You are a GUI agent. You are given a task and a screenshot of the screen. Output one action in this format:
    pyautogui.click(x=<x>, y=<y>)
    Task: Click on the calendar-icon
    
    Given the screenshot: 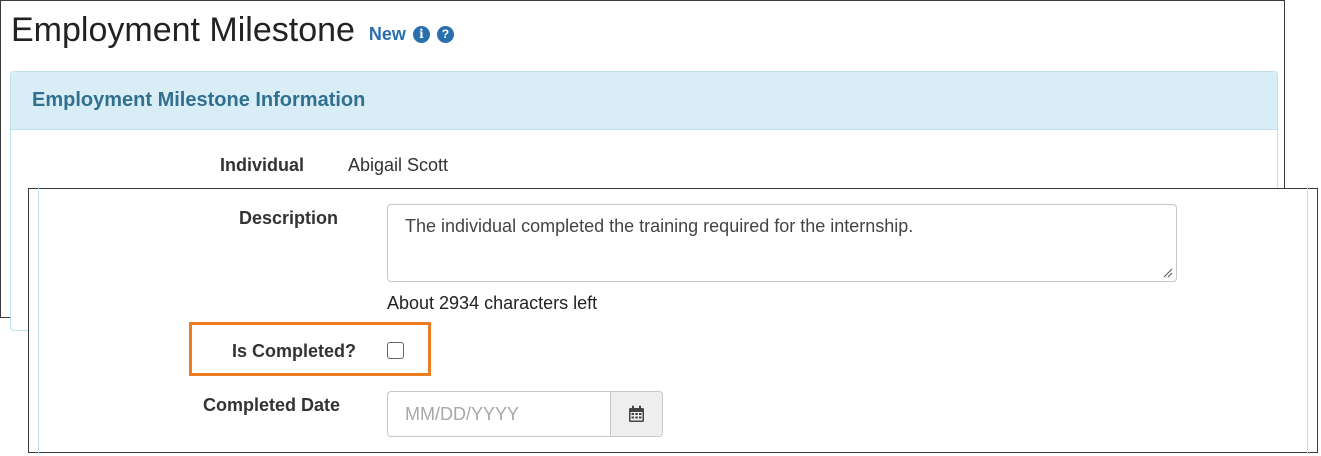 What is the action you would take?
    pyautogui.click(x=636, y=413)
    